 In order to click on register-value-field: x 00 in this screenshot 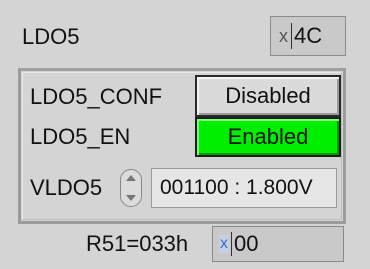, I will do `click(278, 244)`.